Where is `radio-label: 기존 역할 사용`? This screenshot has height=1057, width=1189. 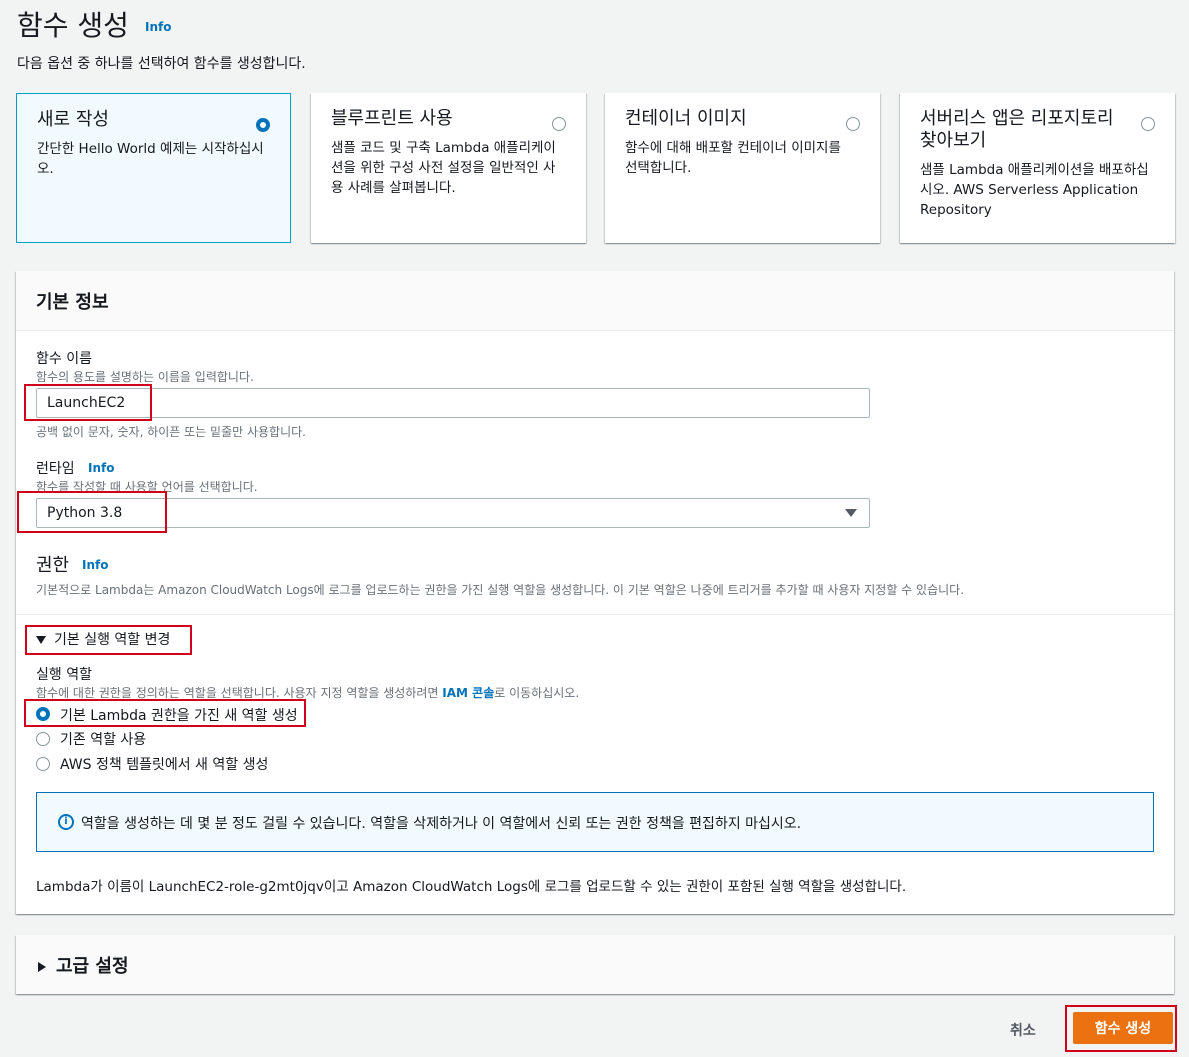
radio-label: 기존 역할 사용 is located at coordinates (103, 740).